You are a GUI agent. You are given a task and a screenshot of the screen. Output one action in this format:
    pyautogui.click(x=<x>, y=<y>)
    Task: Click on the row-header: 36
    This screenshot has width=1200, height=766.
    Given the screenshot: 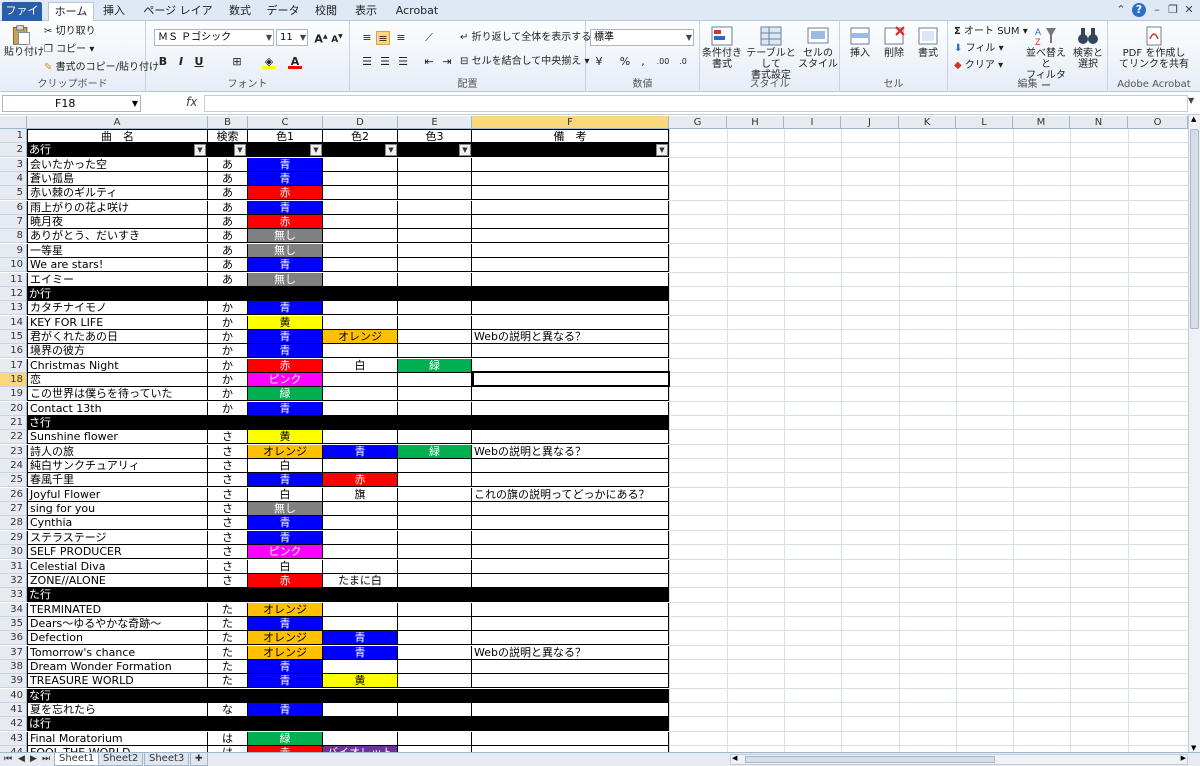 What is the action you would take?
    pyautogui.click(x=13, y=638)
    